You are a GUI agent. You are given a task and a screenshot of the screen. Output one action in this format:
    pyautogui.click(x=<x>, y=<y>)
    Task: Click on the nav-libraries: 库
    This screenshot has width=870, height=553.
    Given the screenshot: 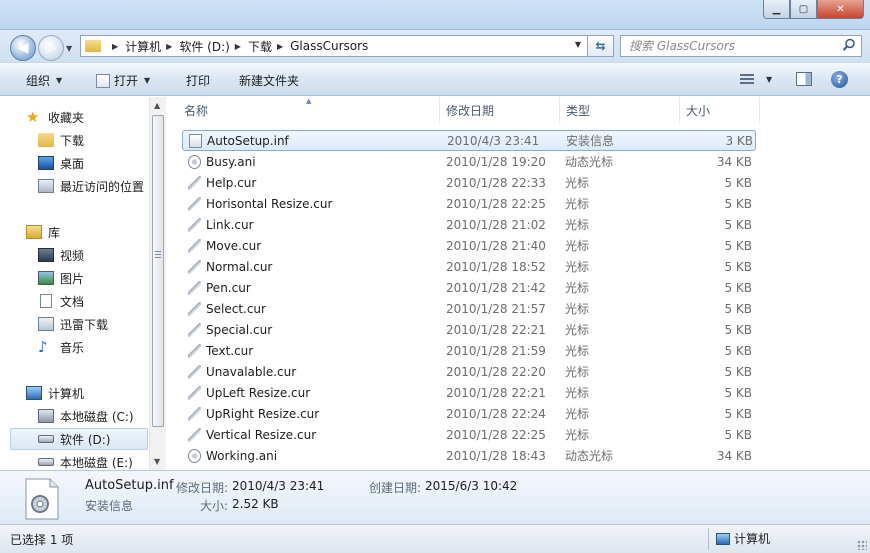 What is the action you would take?
    pyautogui.click(x=96, y=232)
    